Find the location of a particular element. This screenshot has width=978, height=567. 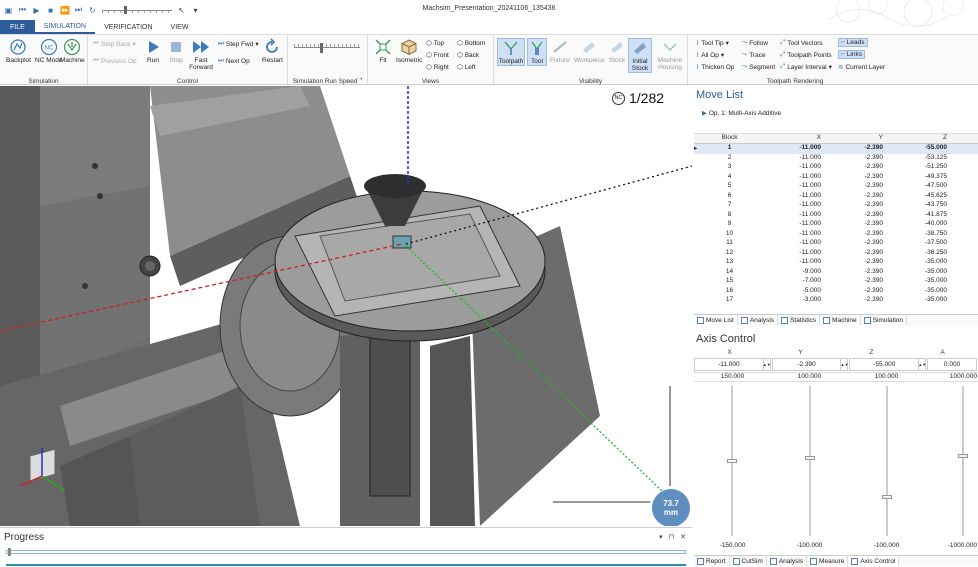

table-cell: 7 is located at coordinates (729, 204).